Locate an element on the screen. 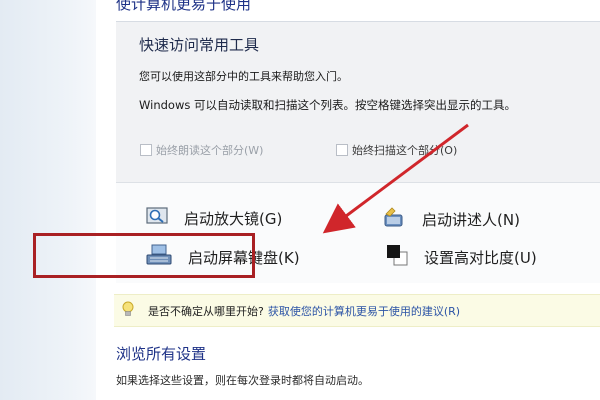 The width and height of the screenshot is (600, 400). annotation-arrow is located at coordinates (395, 178).